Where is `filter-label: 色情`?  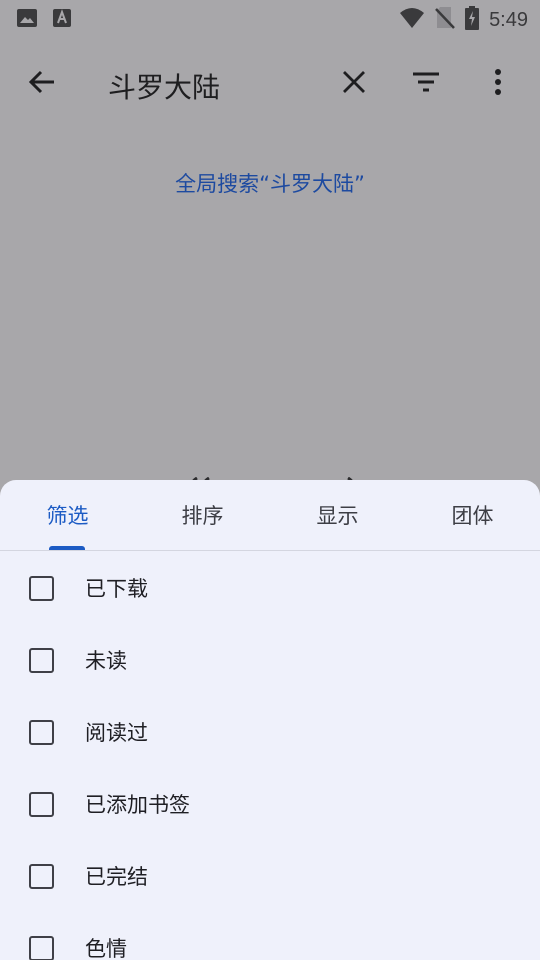
filter-label: 色情 is located at coordinates (106, 948).